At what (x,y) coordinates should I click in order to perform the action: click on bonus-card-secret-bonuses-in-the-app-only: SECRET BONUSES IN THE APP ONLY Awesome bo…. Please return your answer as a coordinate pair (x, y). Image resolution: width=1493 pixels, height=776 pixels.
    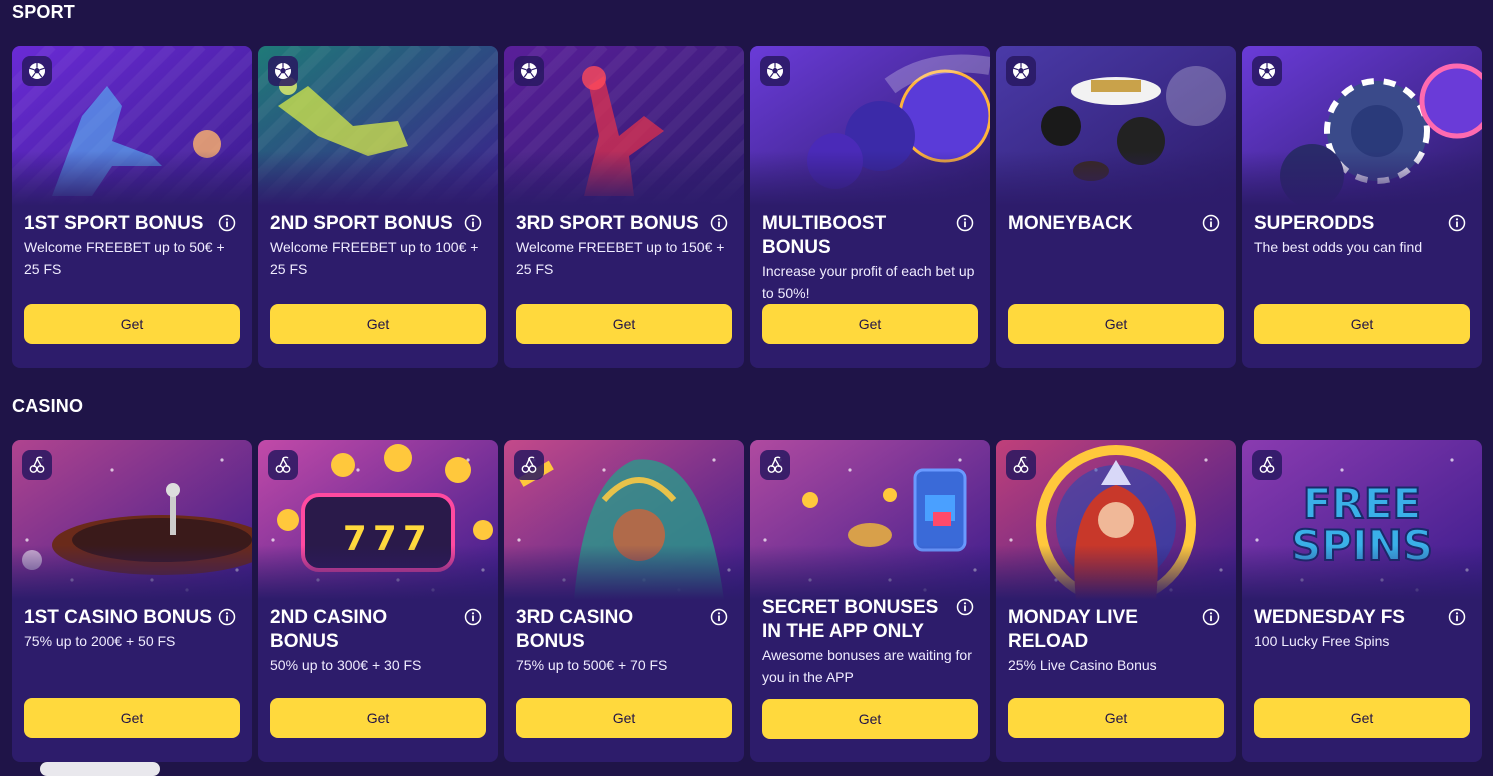
    Looking at the image, I should click on (870, 601).